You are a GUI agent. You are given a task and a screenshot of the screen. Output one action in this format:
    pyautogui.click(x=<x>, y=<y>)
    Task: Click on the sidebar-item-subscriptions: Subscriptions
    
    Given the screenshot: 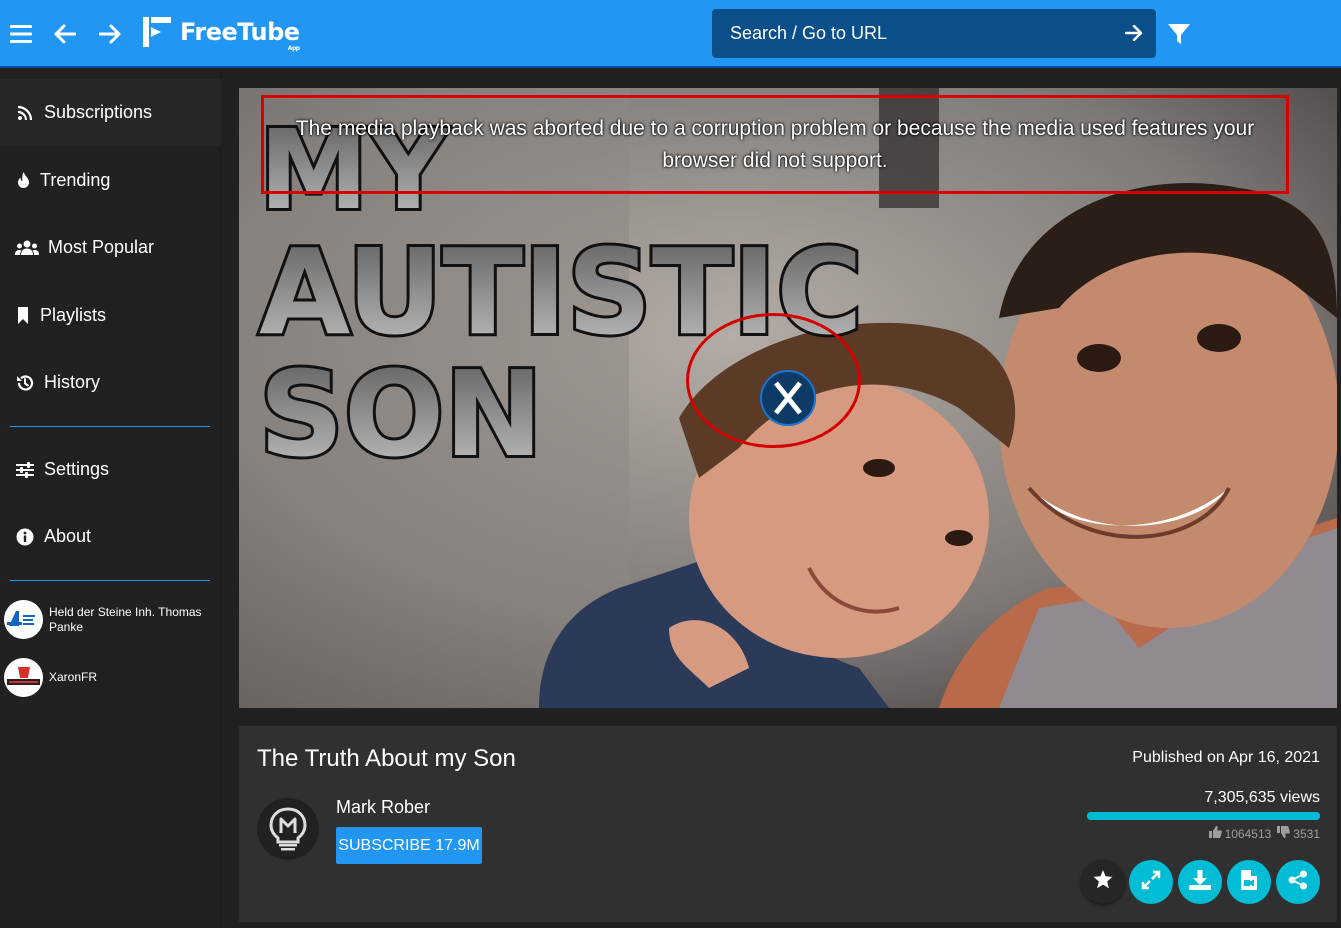 What is the action you would take?
    pyautogui.click(x=110, y=112)
    